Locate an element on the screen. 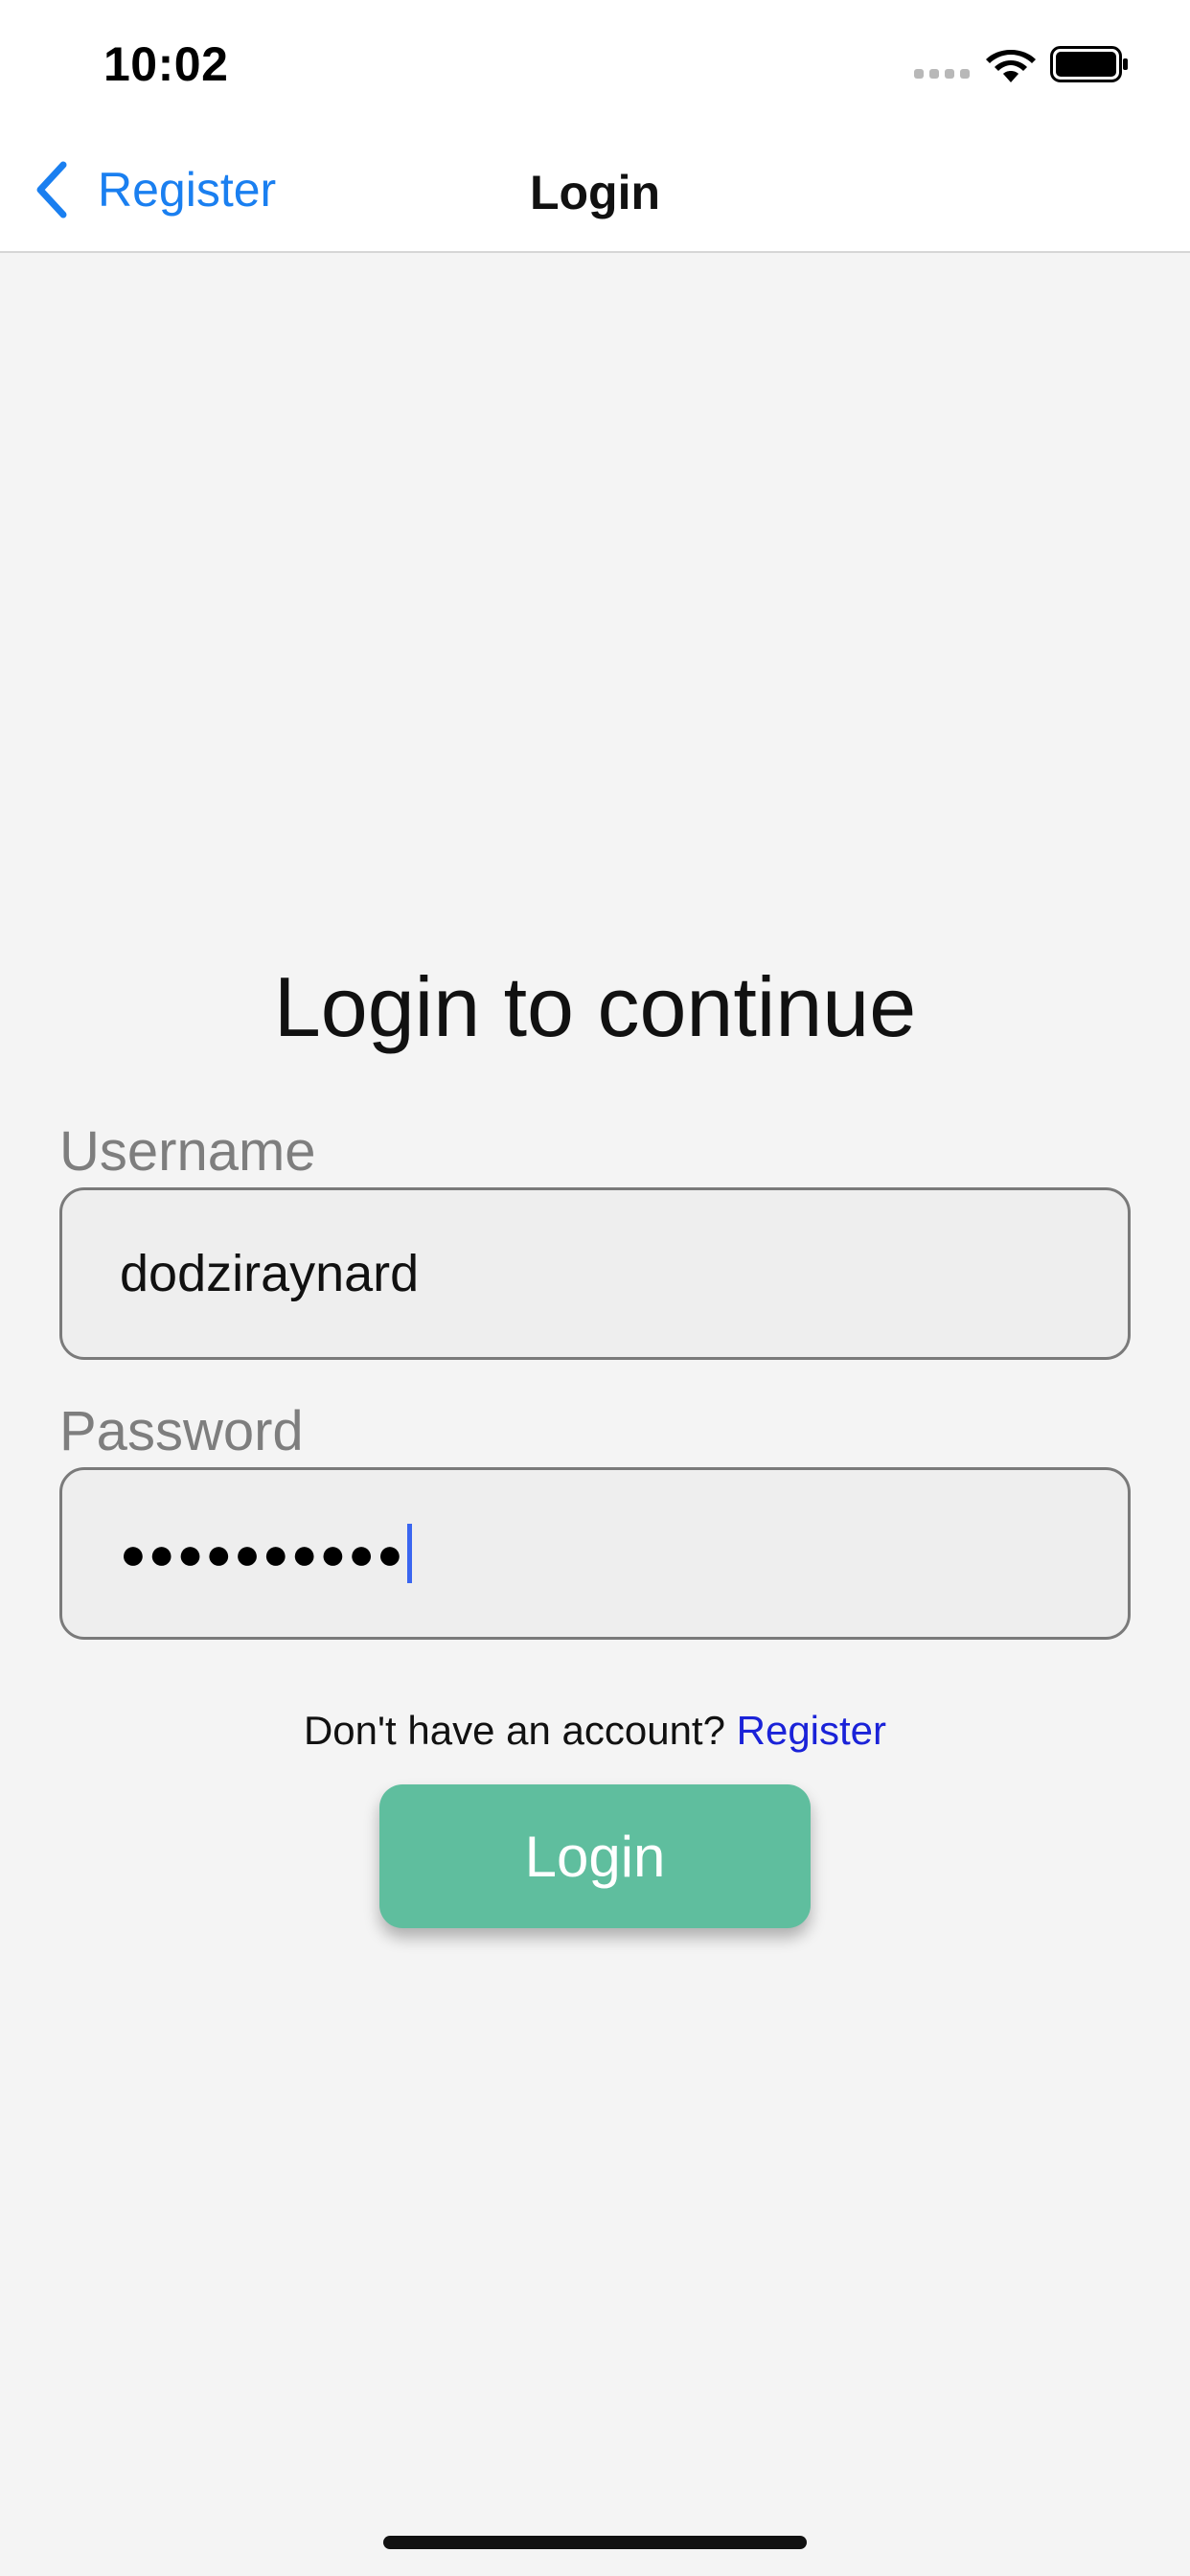 This screenshot has height=2576, width=1190. username-input: dodziraynard is located at coordinates (595, 1273).